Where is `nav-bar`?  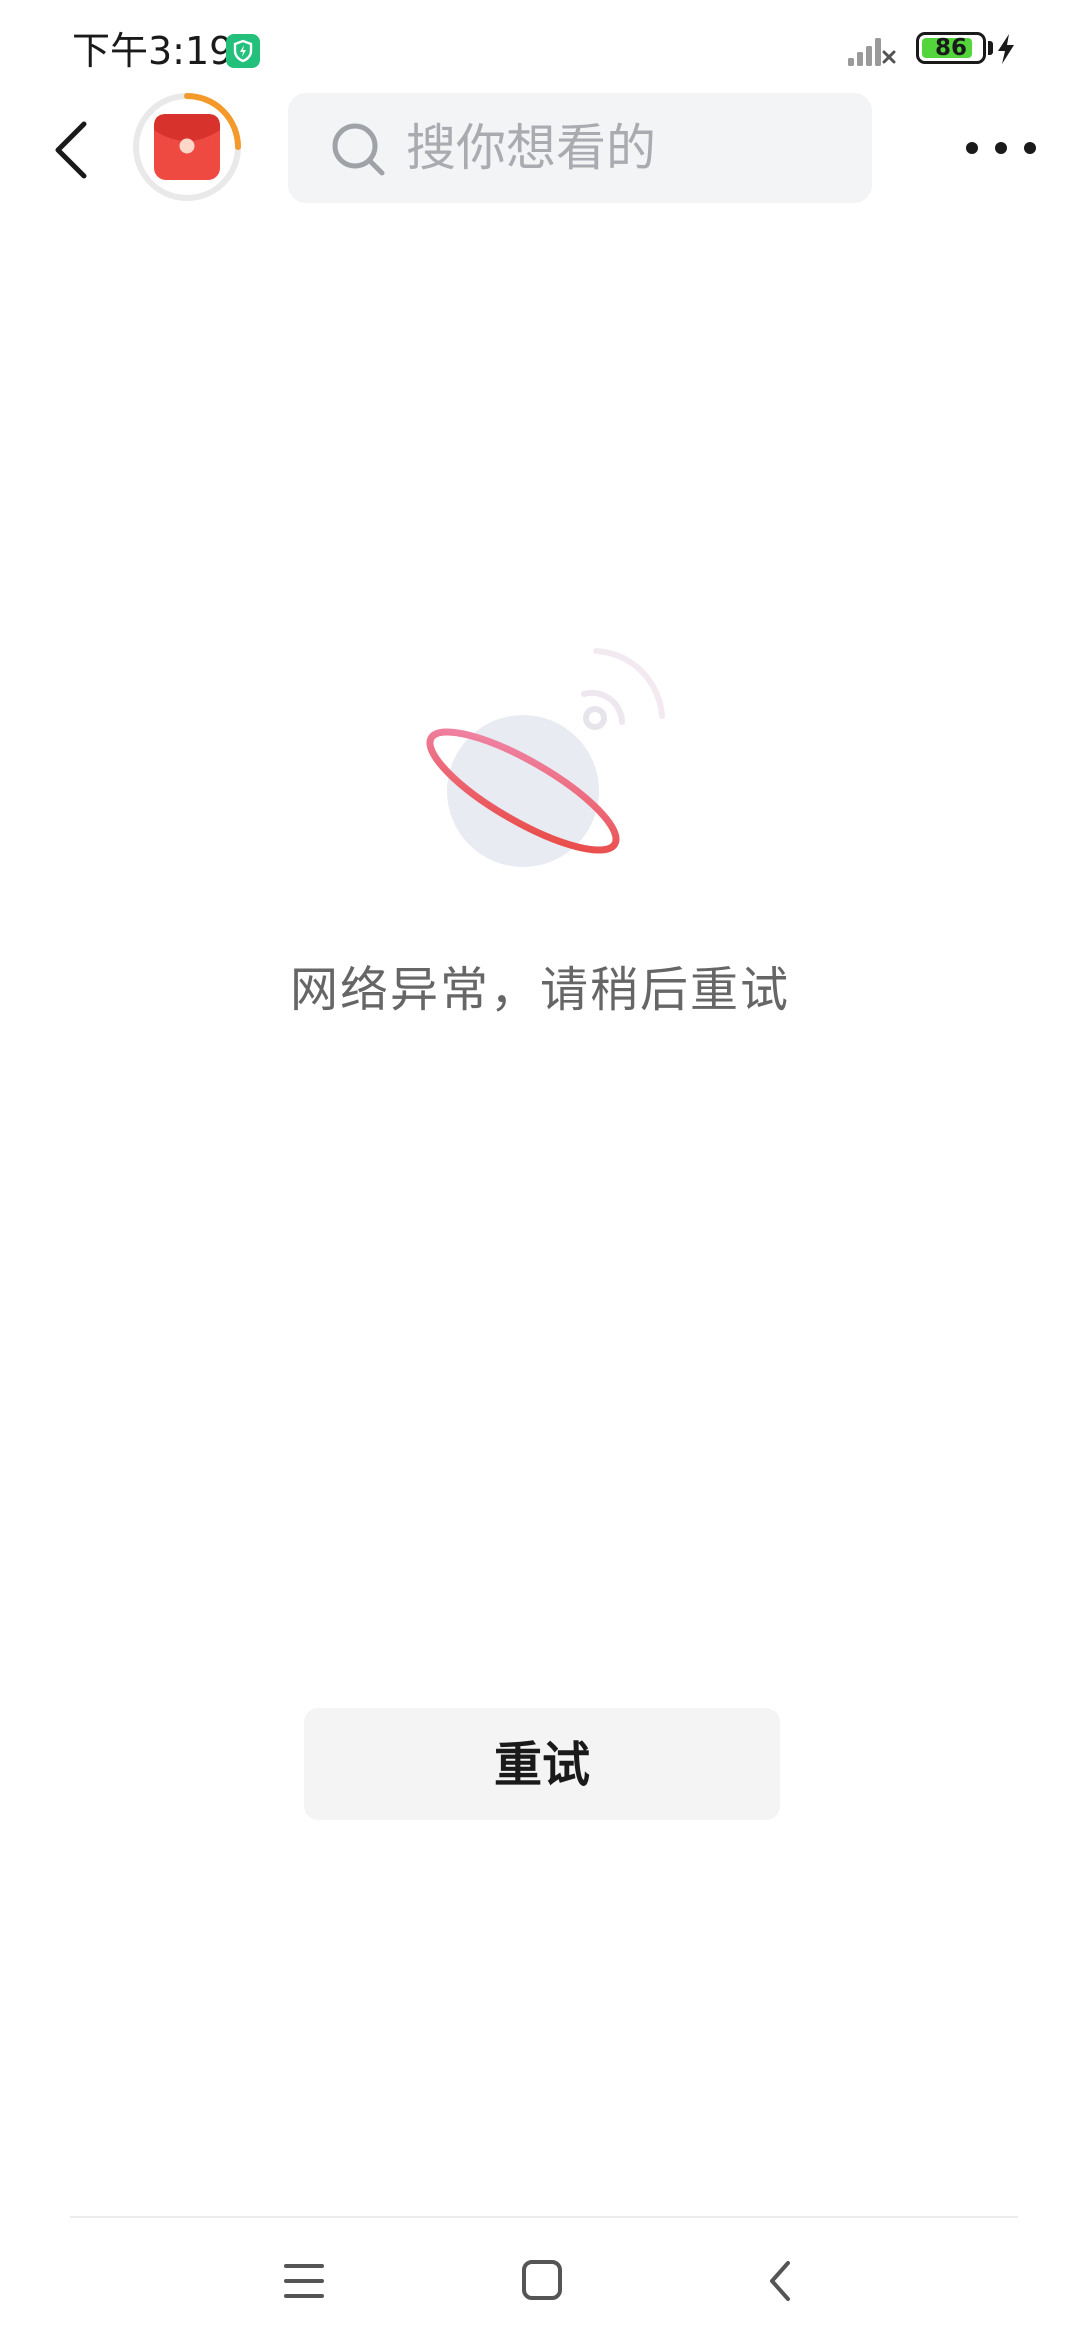
nav-bar is located at coordinates (540, 2279).